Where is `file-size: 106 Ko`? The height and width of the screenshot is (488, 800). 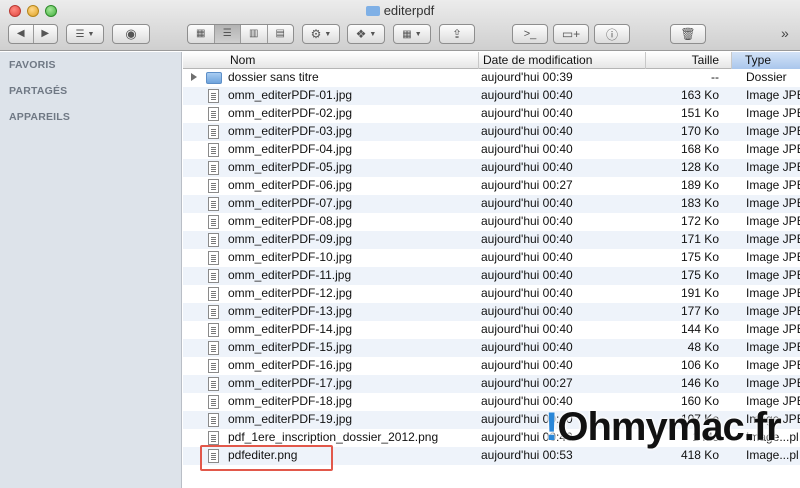
file-size: 106 Ko is located at coordinates (699, 365).